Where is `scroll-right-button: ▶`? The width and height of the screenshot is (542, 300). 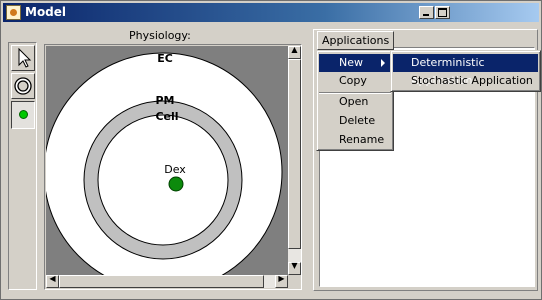 scroll-right-button: ▶ is located at coordinates (281, 281).